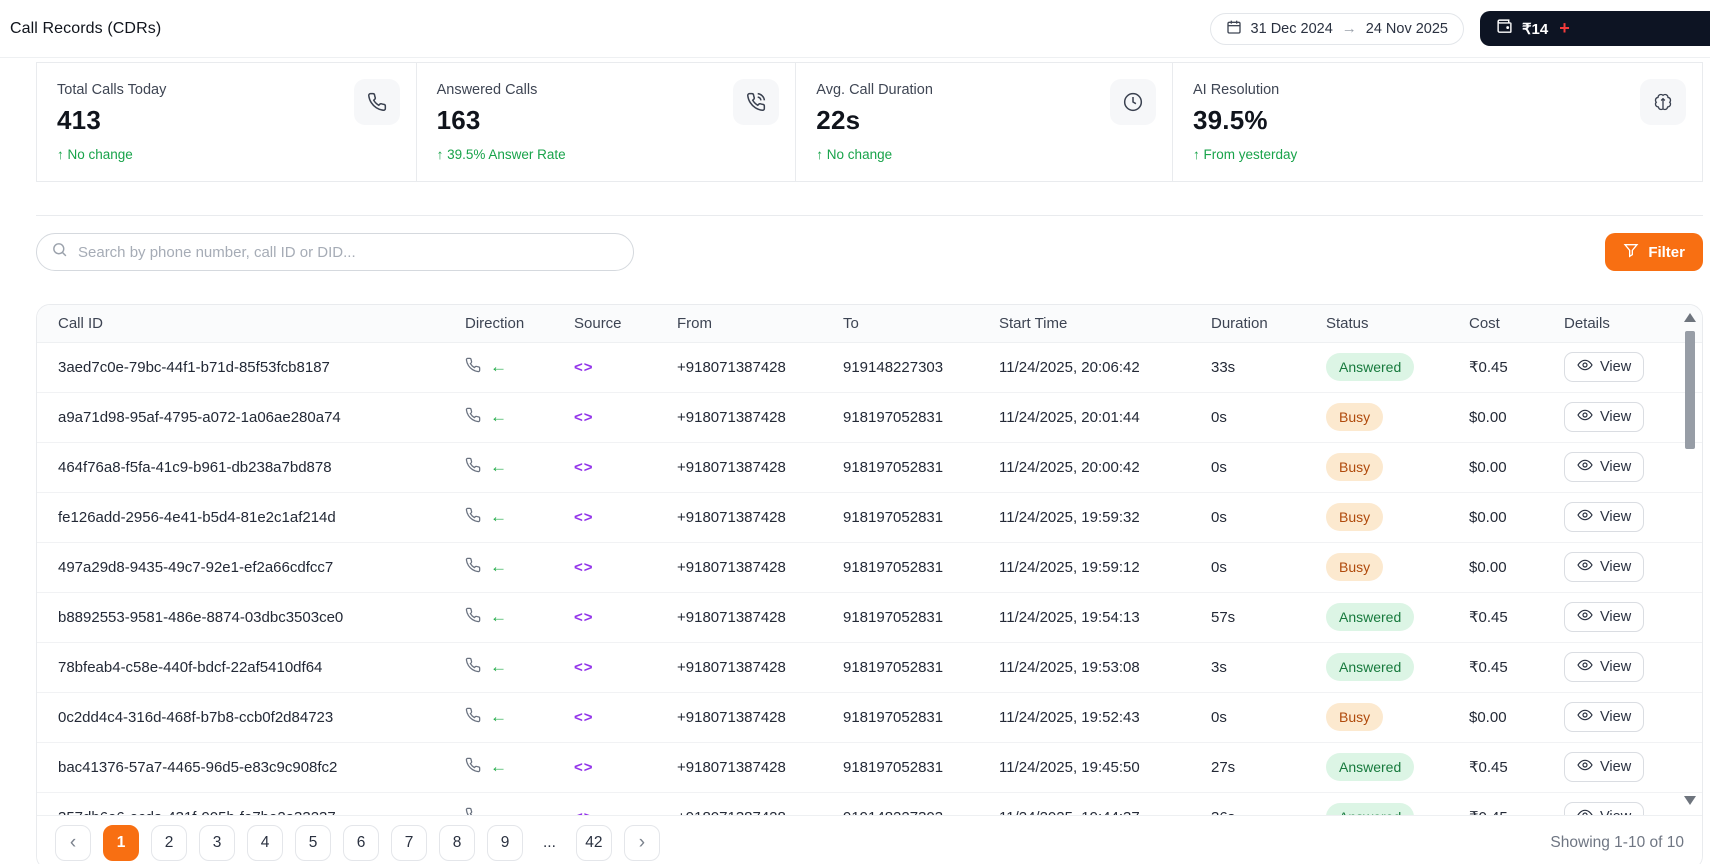 The image size is (1710, 864). What do you see at coordinates (694, 323) in the screenshot?
I see `col-from: From` at bounding box center [694, 323].